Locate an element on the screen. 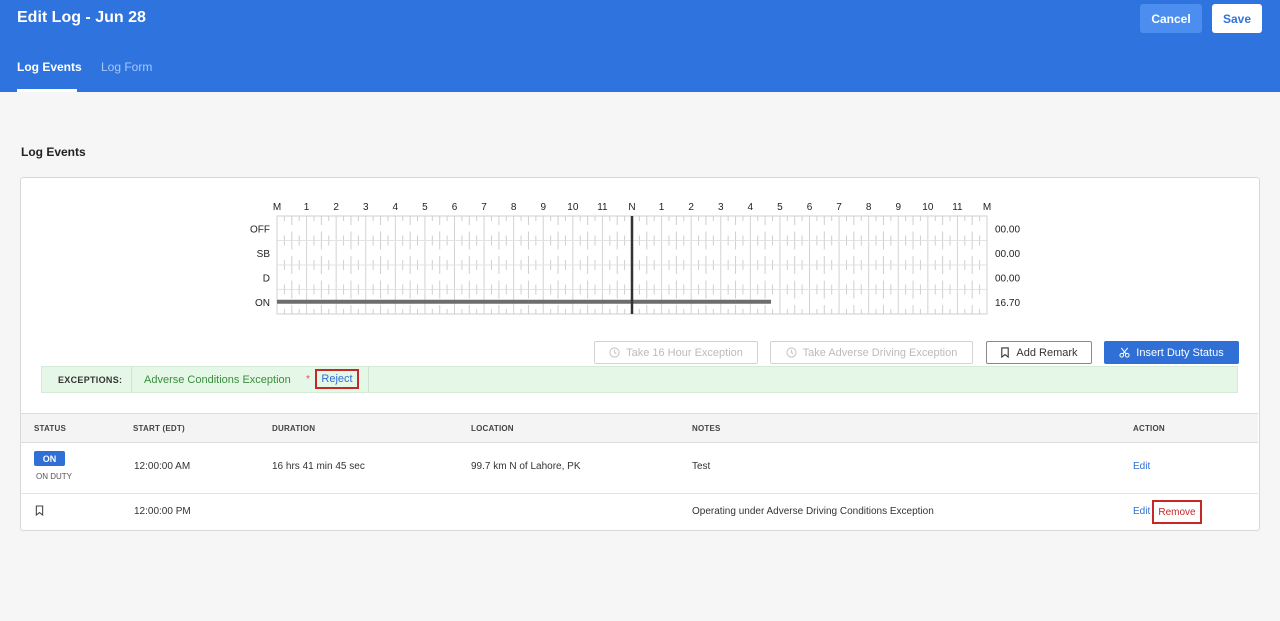 Image resolution: width=1280 pixels, height=621 pixels. insert-duty-status-button: Insert Duty Status is located at coordinates (1171, 352).